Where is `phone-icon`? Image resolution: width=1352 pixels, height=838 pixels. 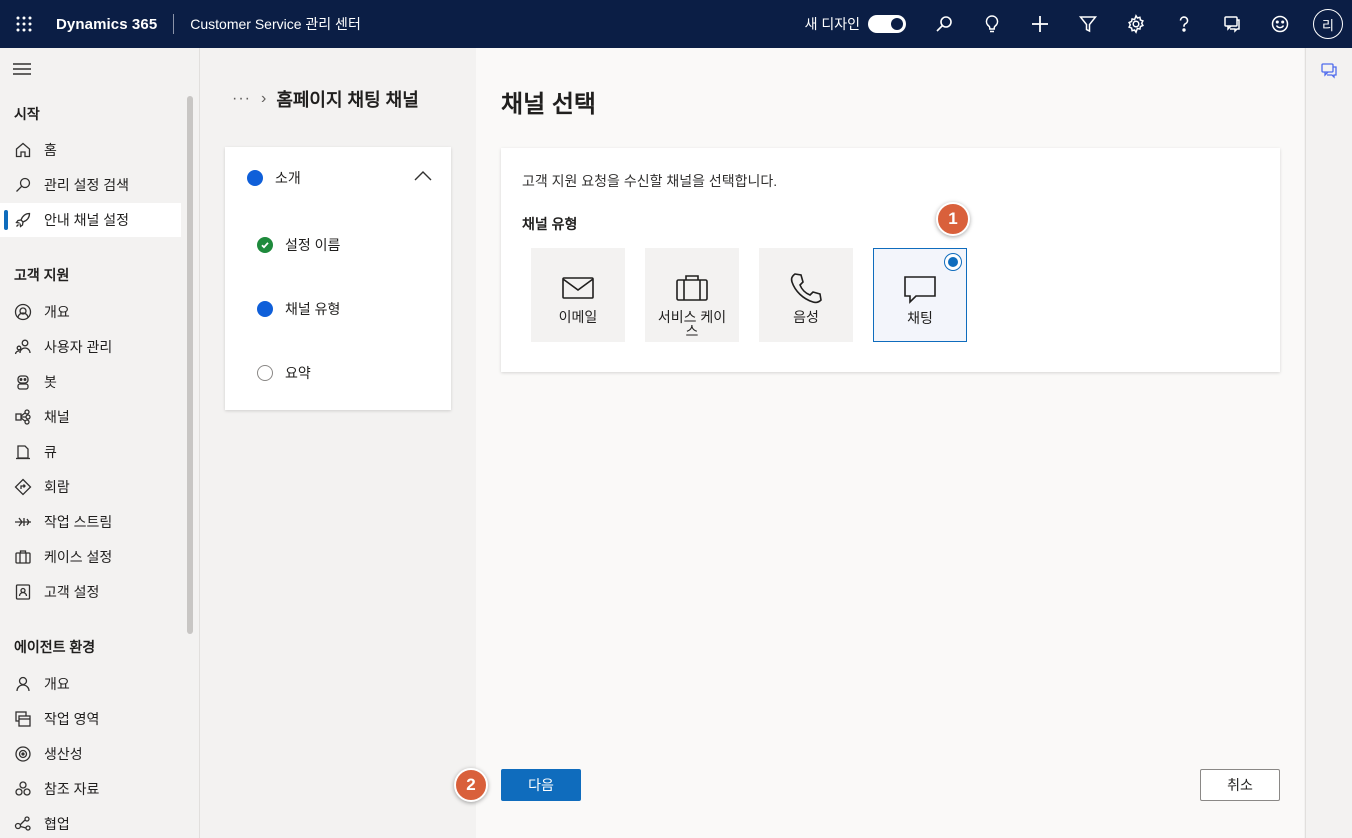 phone-icon is located at coordinates (806, 288).